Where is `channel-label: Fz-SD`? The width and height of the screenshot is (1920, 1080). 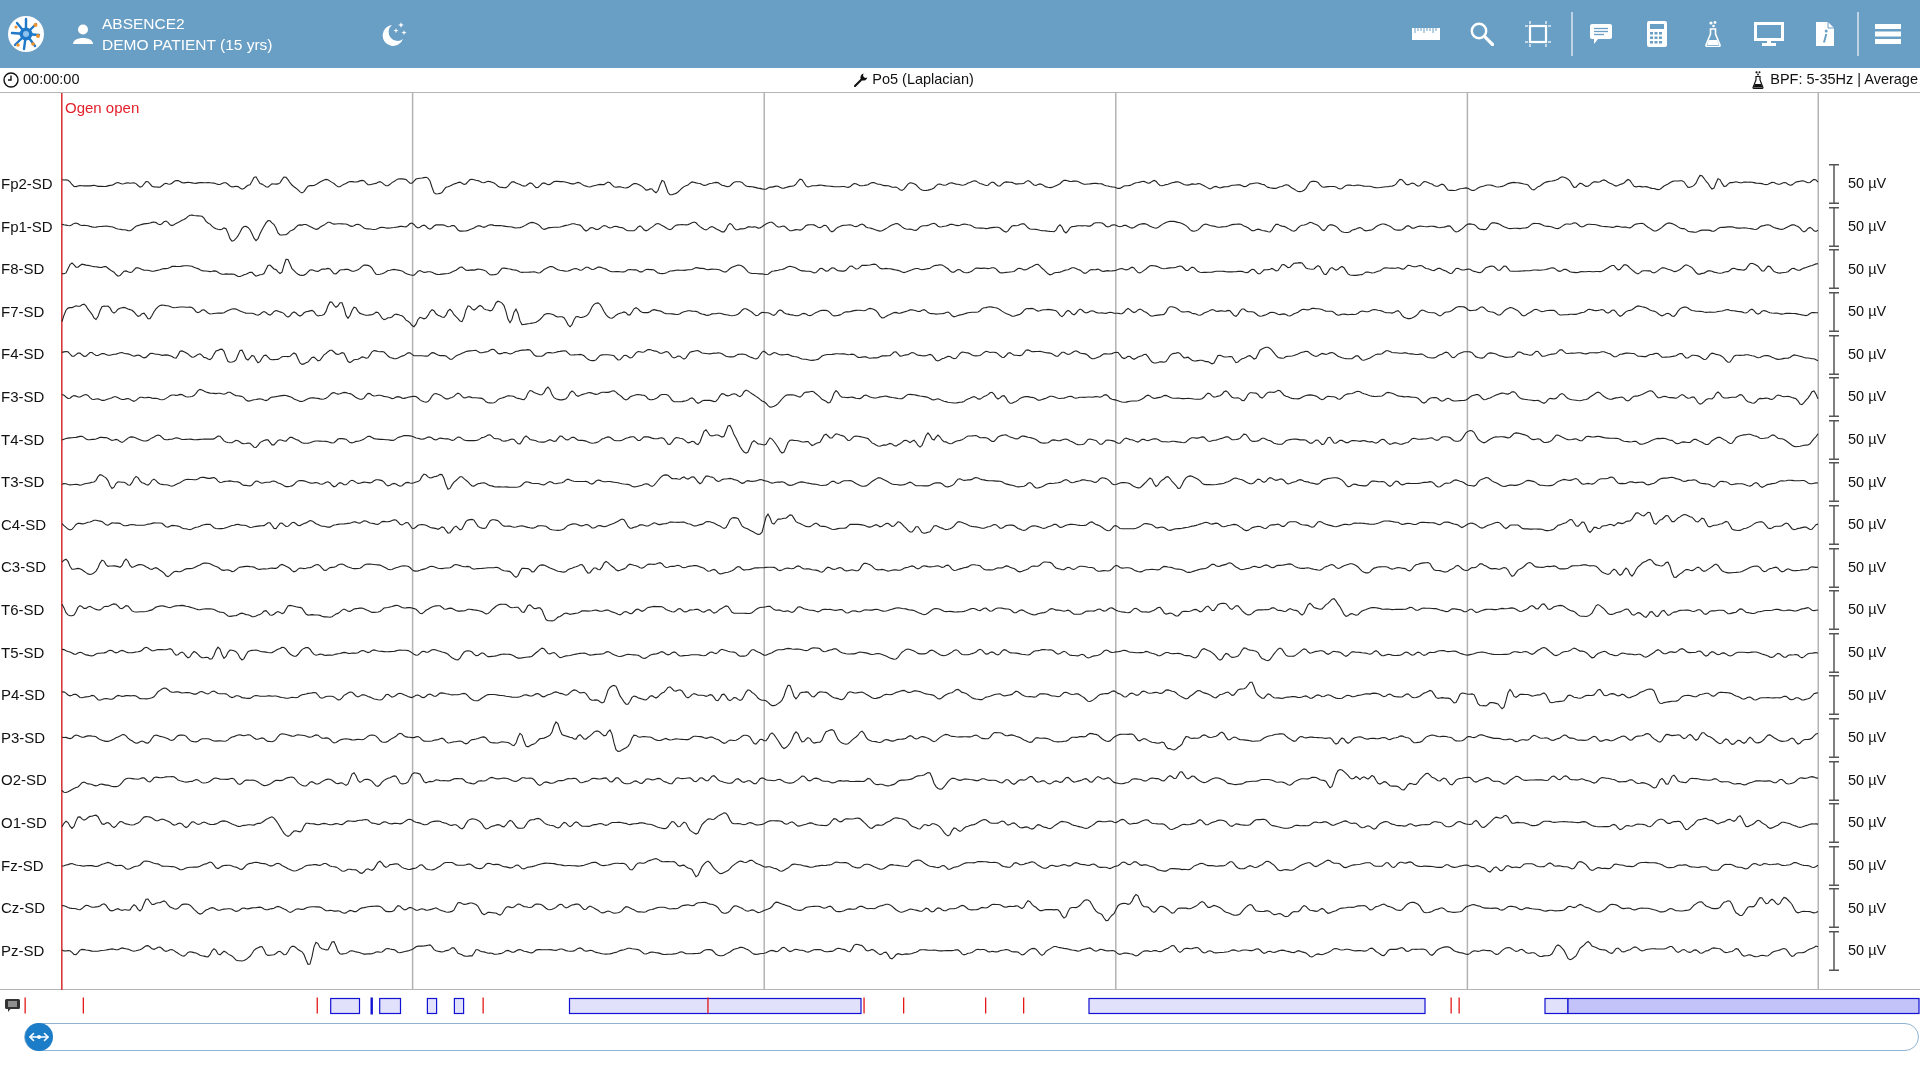 channel-label: Fz-SD is located at coordinates (22, 865).